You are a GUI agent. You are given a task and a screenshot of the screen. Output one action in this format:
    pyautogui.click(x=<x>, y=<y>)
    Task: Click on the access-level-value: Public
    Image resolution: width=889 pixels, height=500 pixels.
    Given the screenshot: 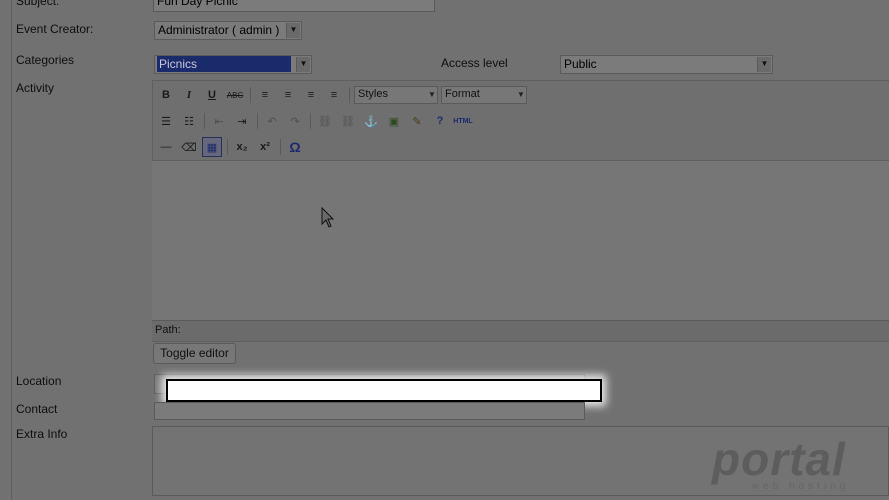 What is the action you would take?
    pyautogui.click(x=580, y=64)
    